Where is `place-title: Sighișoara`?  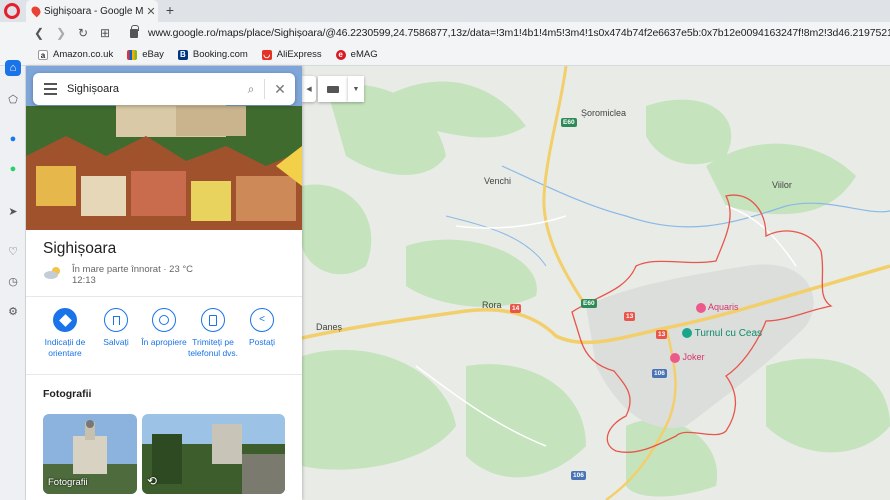
place-title: Sighișoara is located at coordinates (80, 248).